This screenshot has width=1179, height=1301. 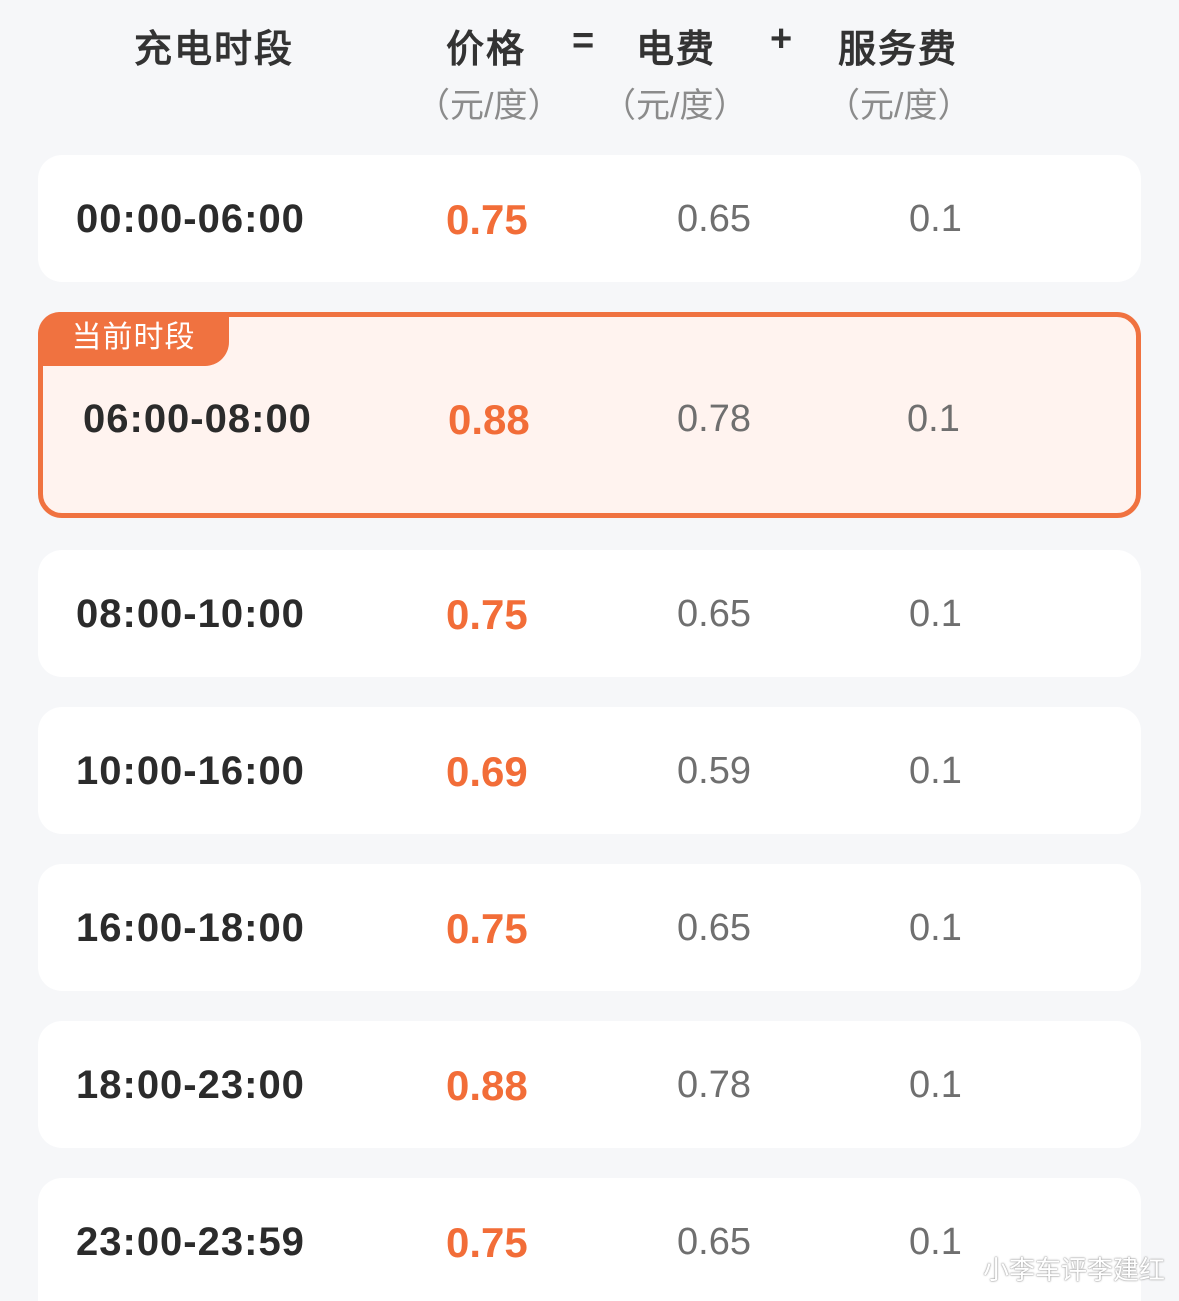 I want to click on time-range: 08:00-10:00, so click(x=190, y=614).